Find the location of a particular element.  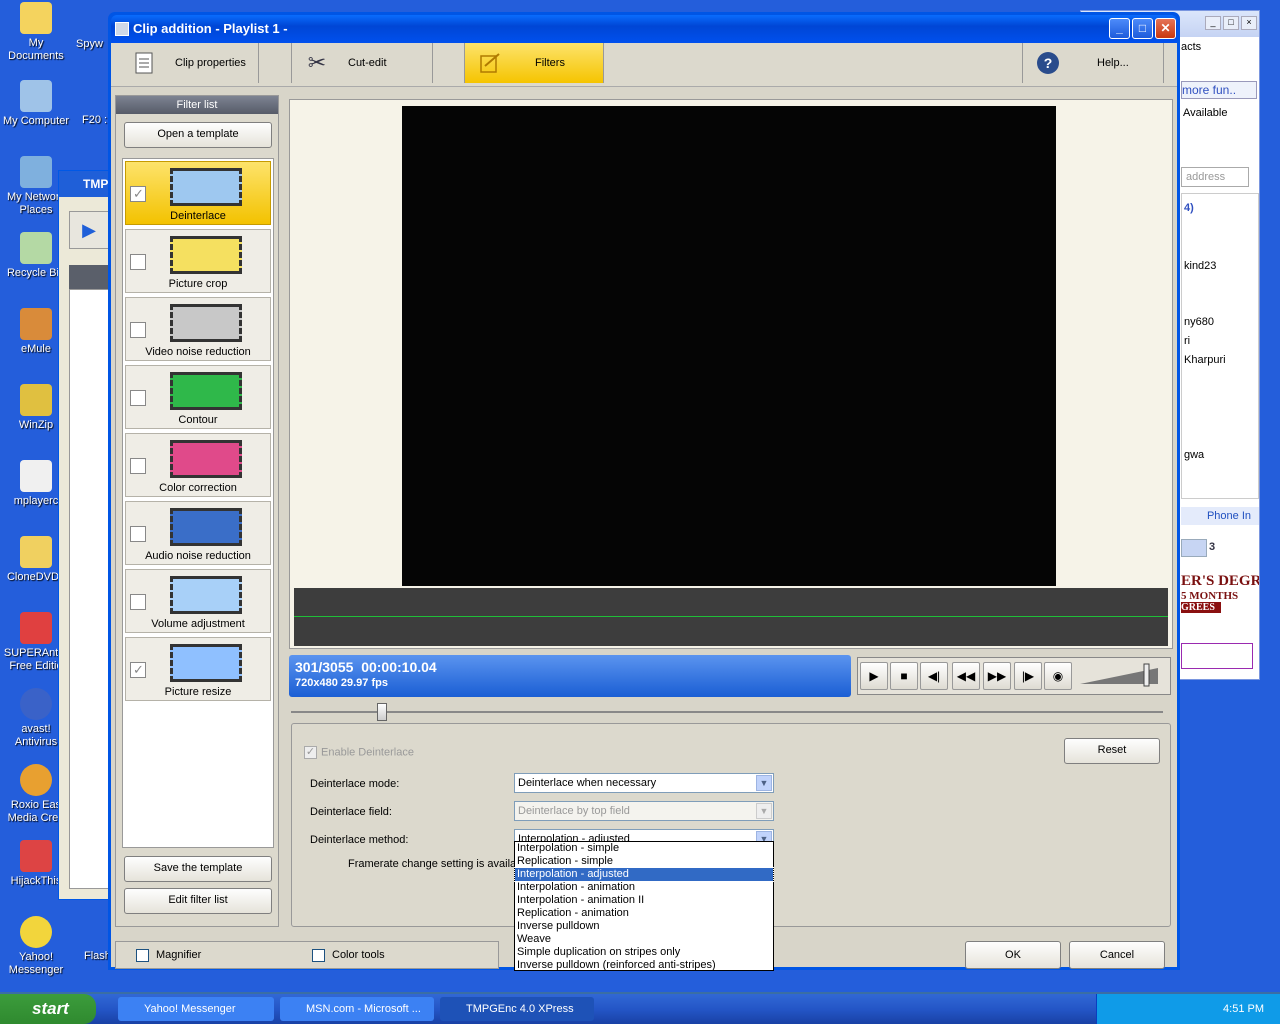

advertisement: ER'S DEGRI 5 MONTHS GREES is located at coordinates (1220, 603).